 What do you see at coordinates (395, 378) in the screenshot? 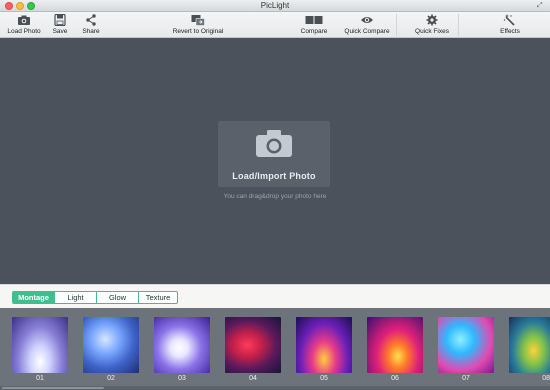
I see `filter-thumbnail-label: 06` at bounding box center [395, 378].